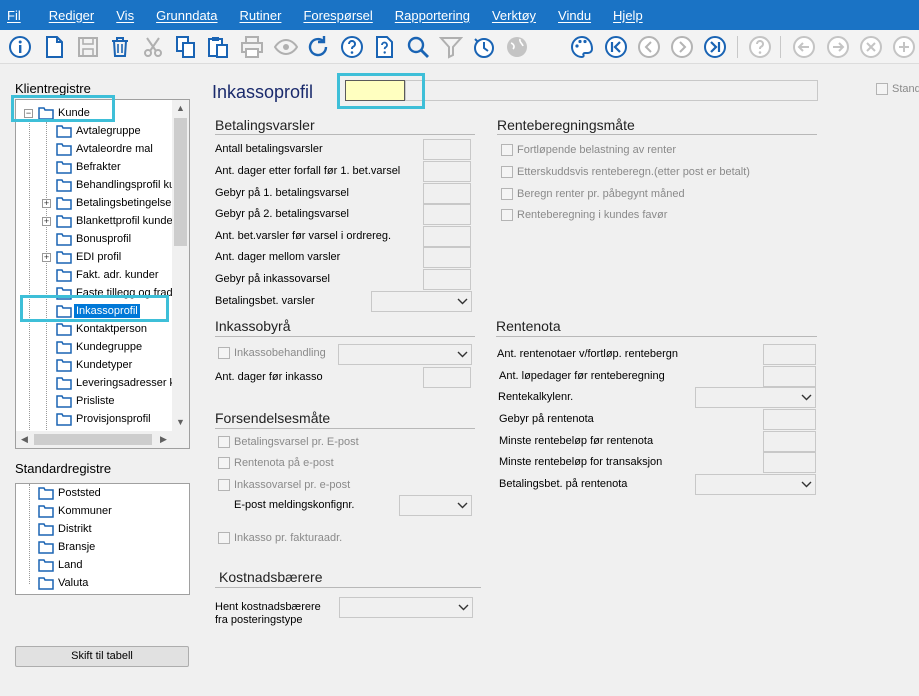  What do you see at coordinates (406, 607) in the screenshot?
I see `kostnadsbaerere-select` at bounding box center [406, 607].